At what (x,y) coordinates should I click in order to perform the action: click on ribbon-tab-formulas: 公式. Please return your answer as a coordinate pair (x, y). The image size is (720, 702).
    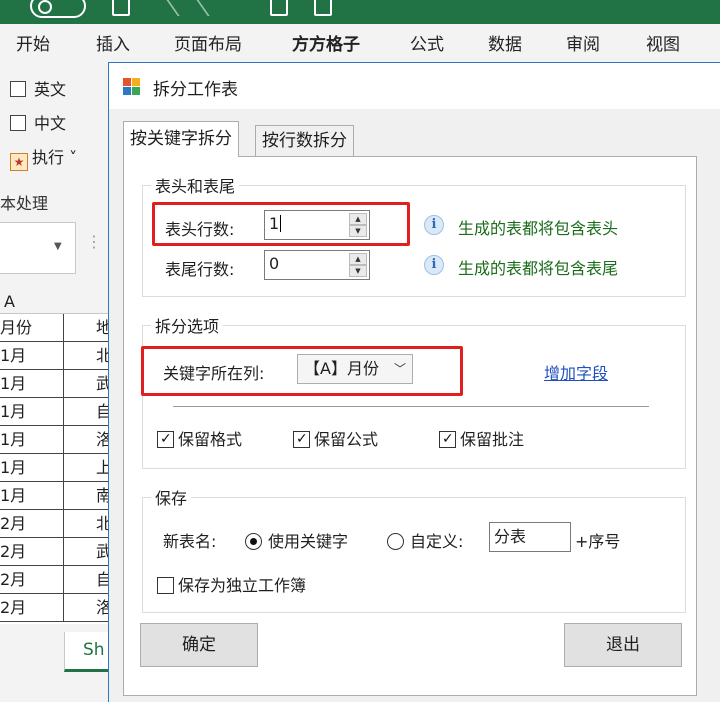
    Looking at the image, I should click on (427, 45).